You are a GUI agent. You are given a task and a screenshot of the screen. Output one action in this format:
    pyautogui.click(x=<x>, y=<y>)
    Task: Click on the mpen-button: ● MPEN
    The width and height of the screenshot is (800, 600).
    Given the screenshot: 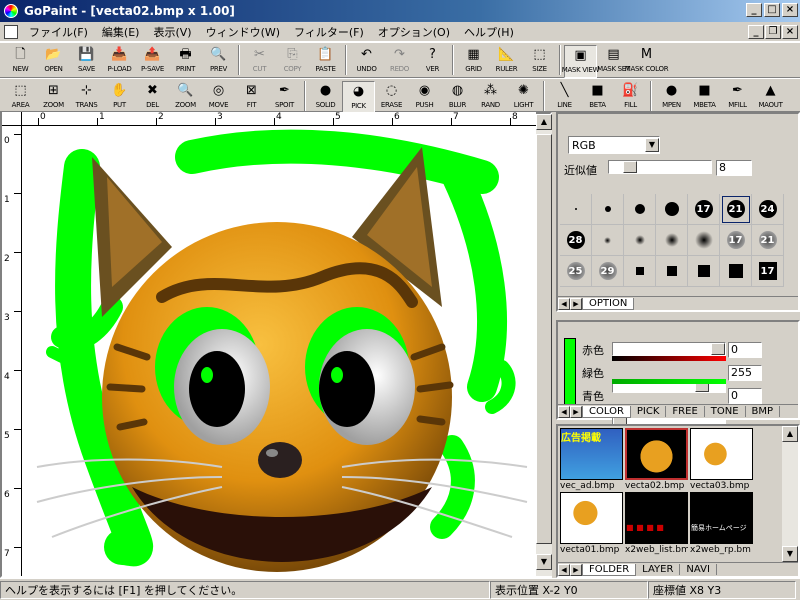 What is the action you would take?
    pyautogui.click(x=671, y=97)
    